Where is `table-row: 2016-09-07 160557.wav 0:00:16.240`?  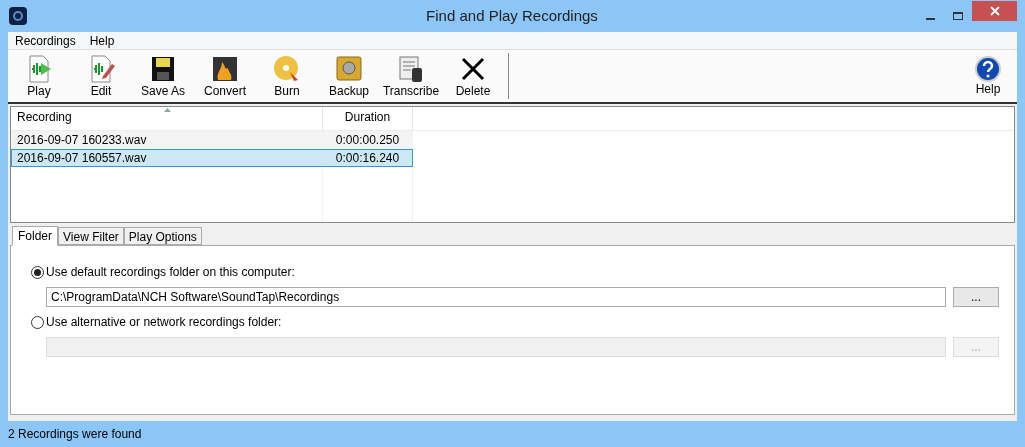
table-row: 2016-09-07 160557.wav 0:00:16.240 is located at coordinates (212, 158).